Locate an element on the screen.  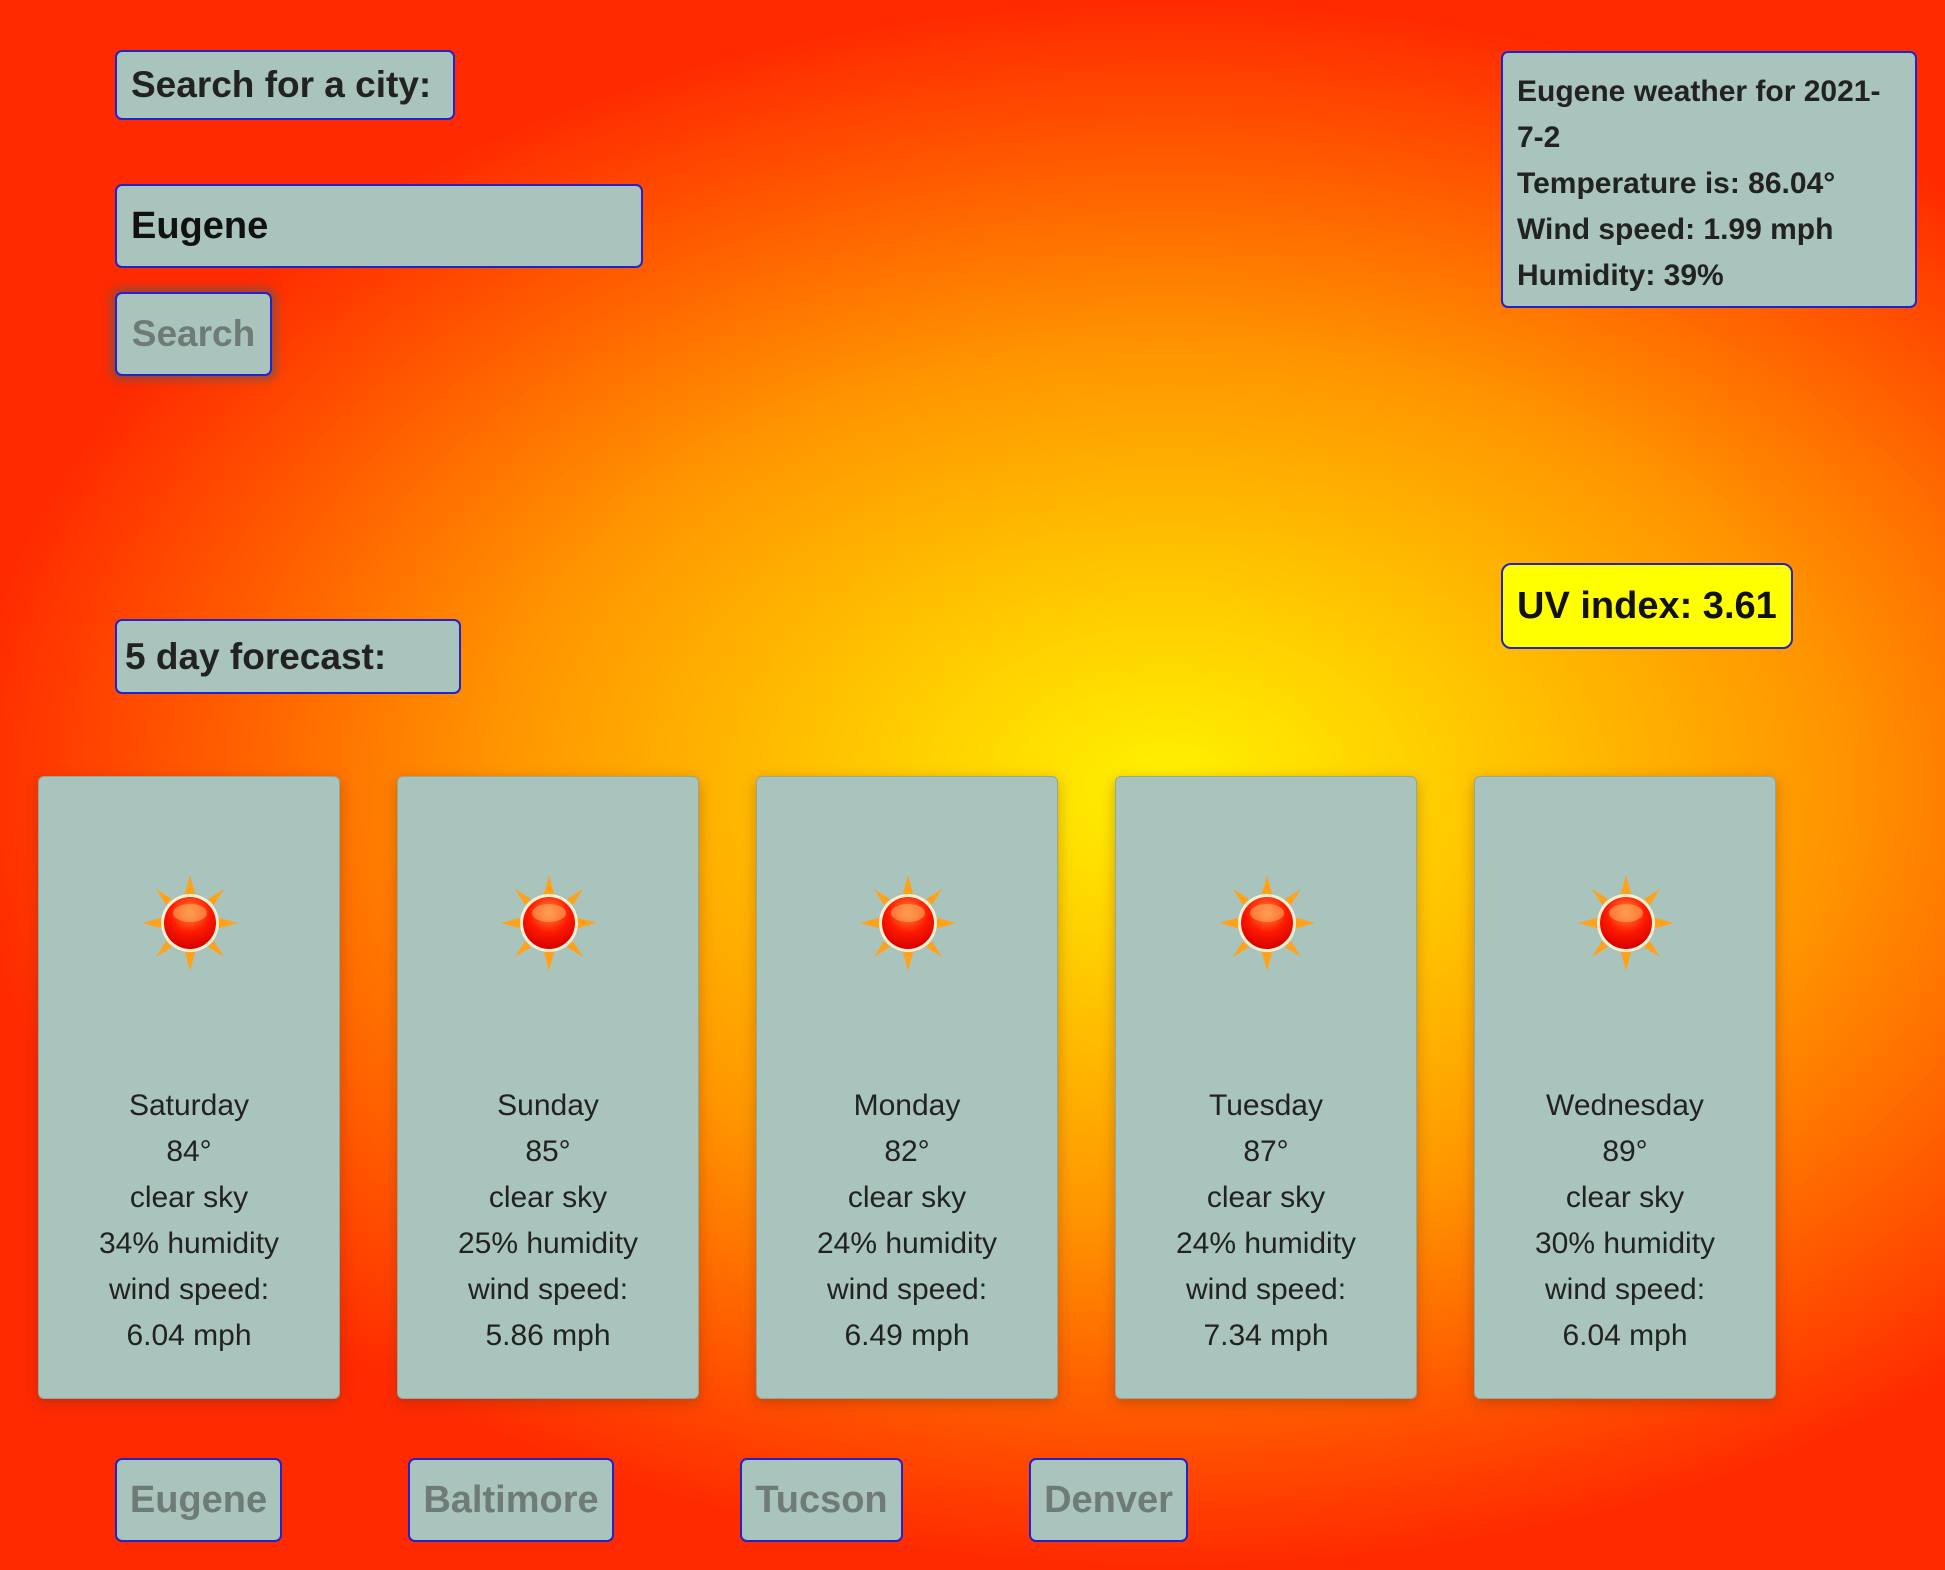
forecast-wind: 7.34 mph is located at coordinates (1266, 1335).